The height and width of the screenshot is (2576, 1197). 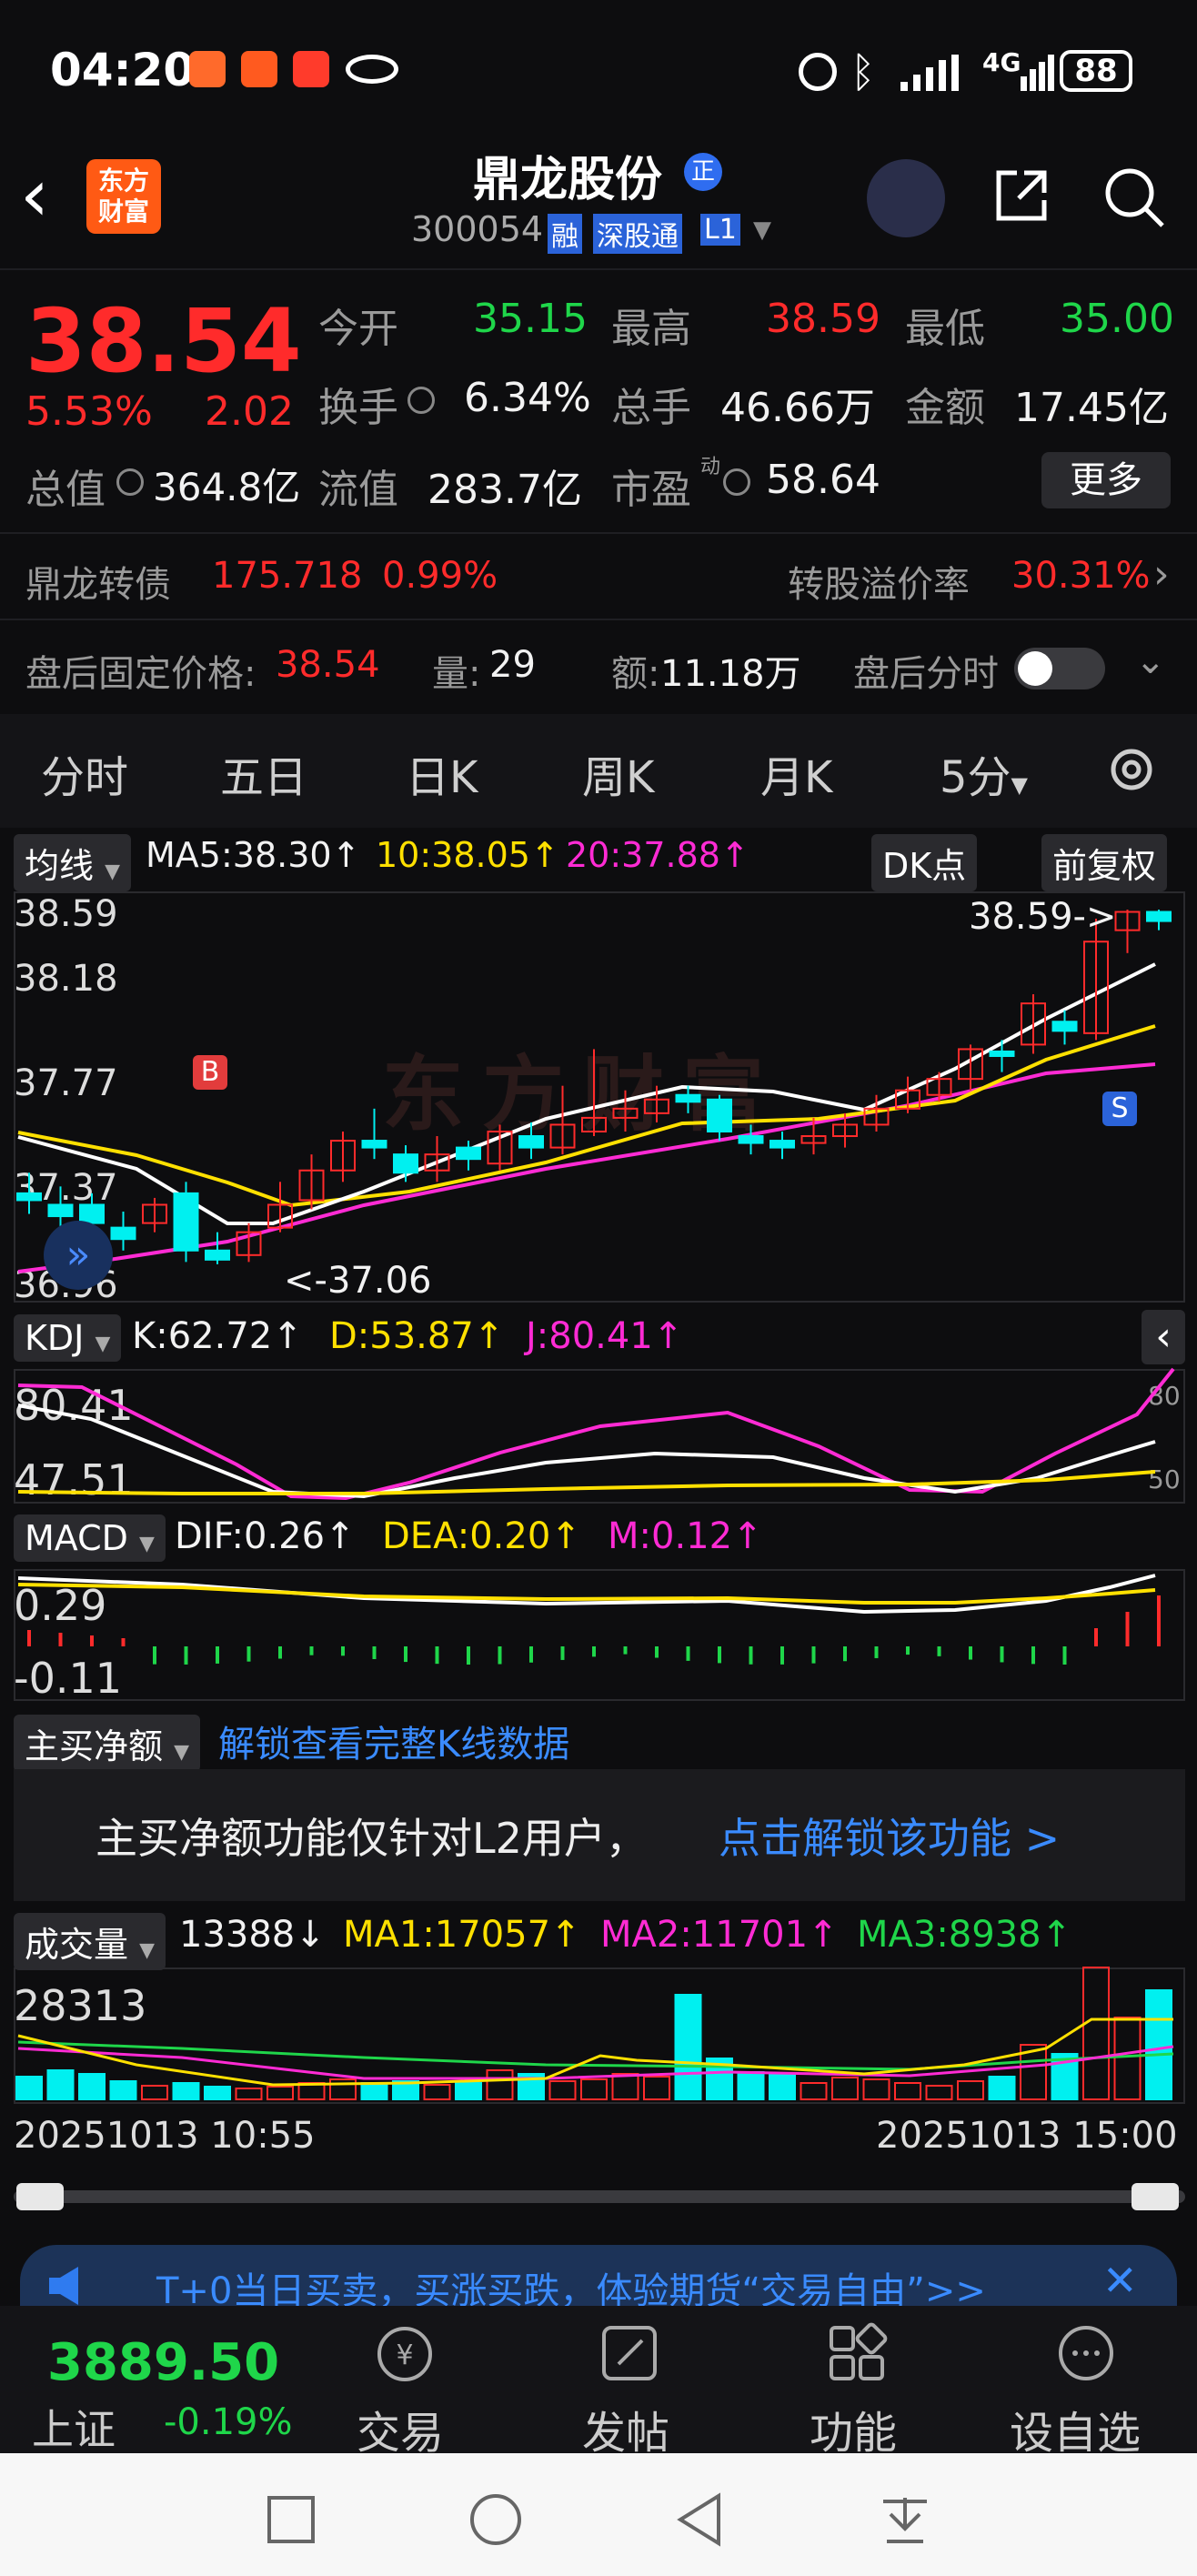 I want to click on time-axis-start: 20251013 10:55, so click(x=165, y=2136).